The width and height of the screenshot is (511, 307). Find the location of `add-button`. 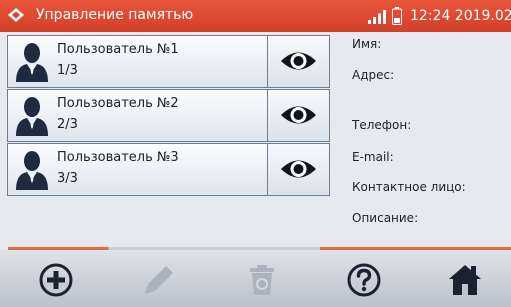

add-button is located at coordinates (56, 279).